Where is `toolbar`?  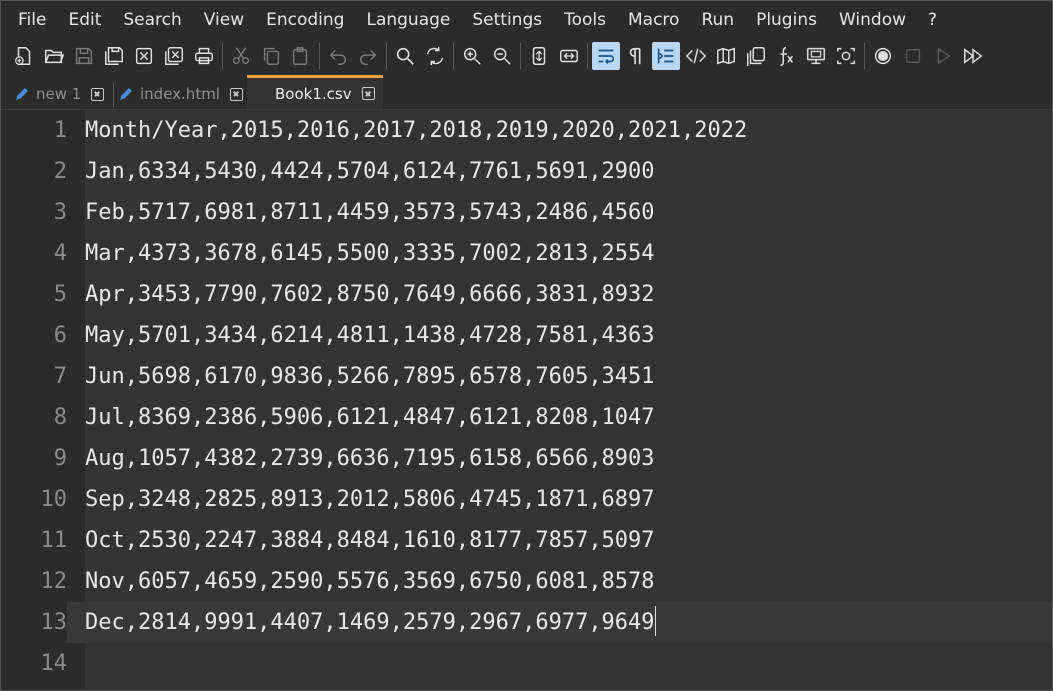
toolbar is located at coordinates (526, 56).